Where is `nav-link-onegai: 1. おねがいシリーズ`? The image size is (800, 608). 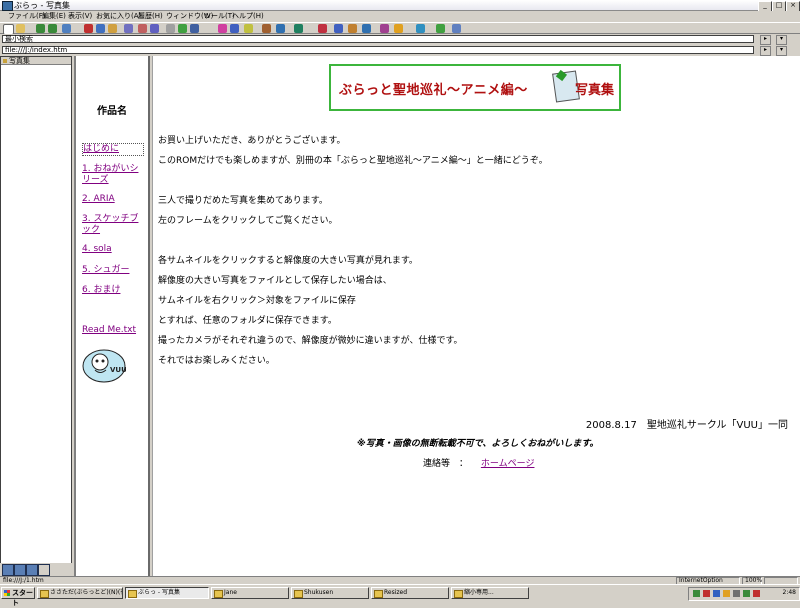 nav-link-onegai: 1. おねがいシリーズ is located at coordinates (112, 175).